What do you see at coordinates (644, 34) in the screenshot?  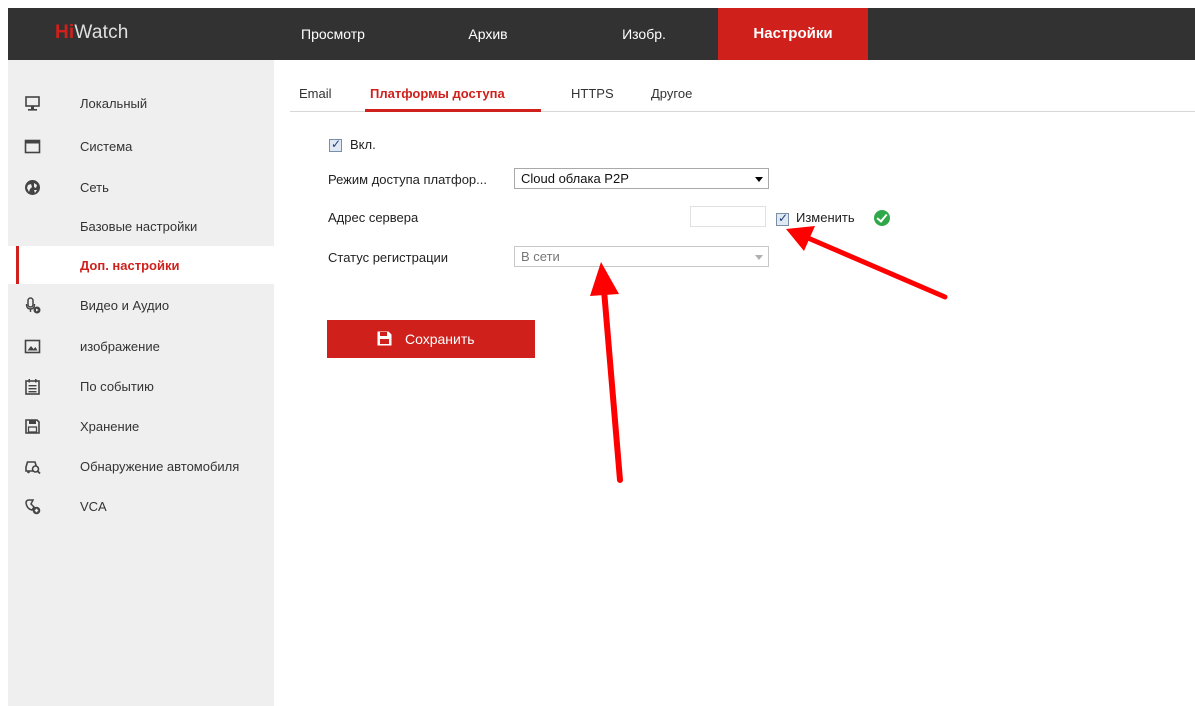 I see `nav-image: Изобр.` at bounding box center [644, 34].